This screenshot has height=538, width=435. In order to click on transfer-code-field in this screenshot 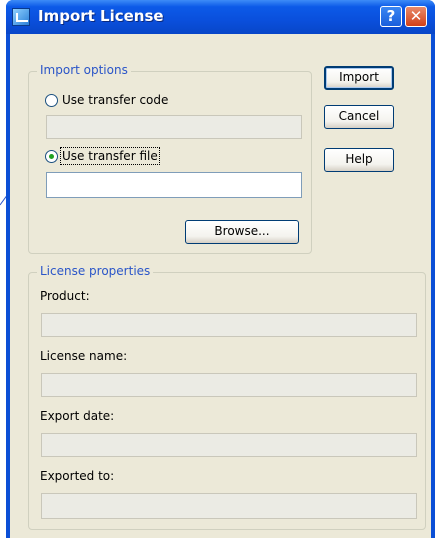, I will do `click(174, 127)`.